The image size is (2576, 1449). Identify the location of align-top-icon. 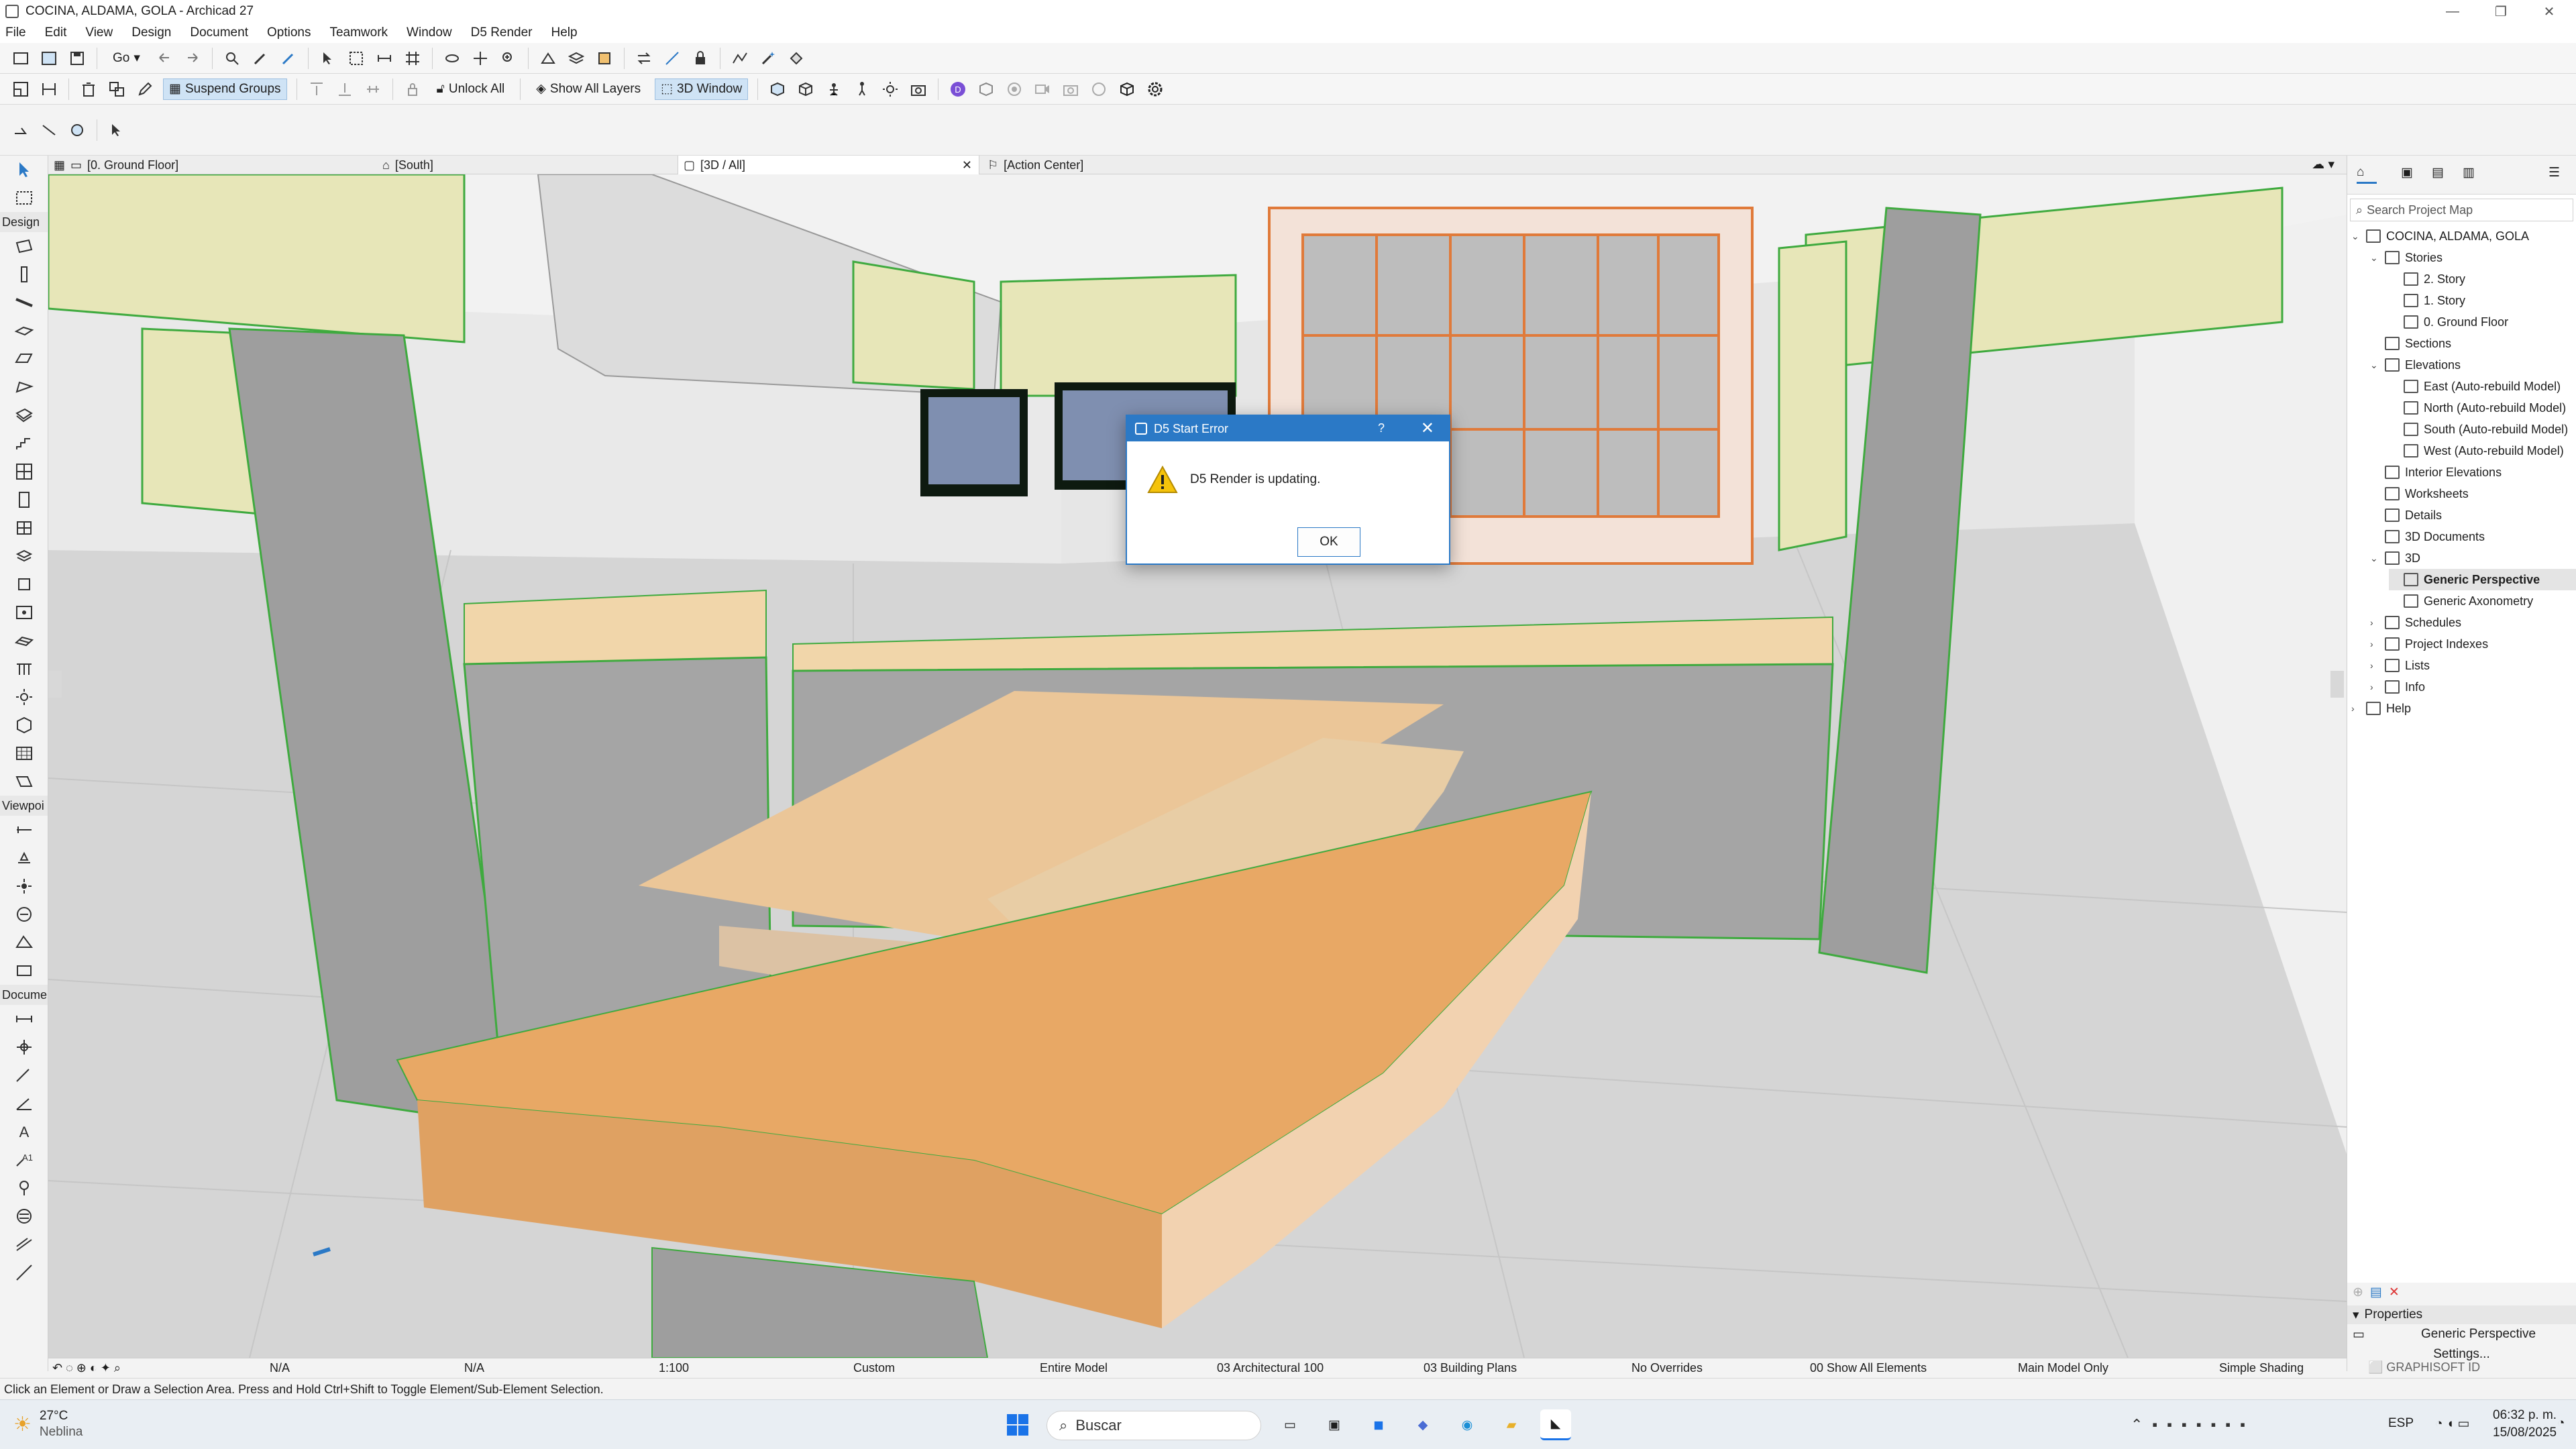
(316, 89).